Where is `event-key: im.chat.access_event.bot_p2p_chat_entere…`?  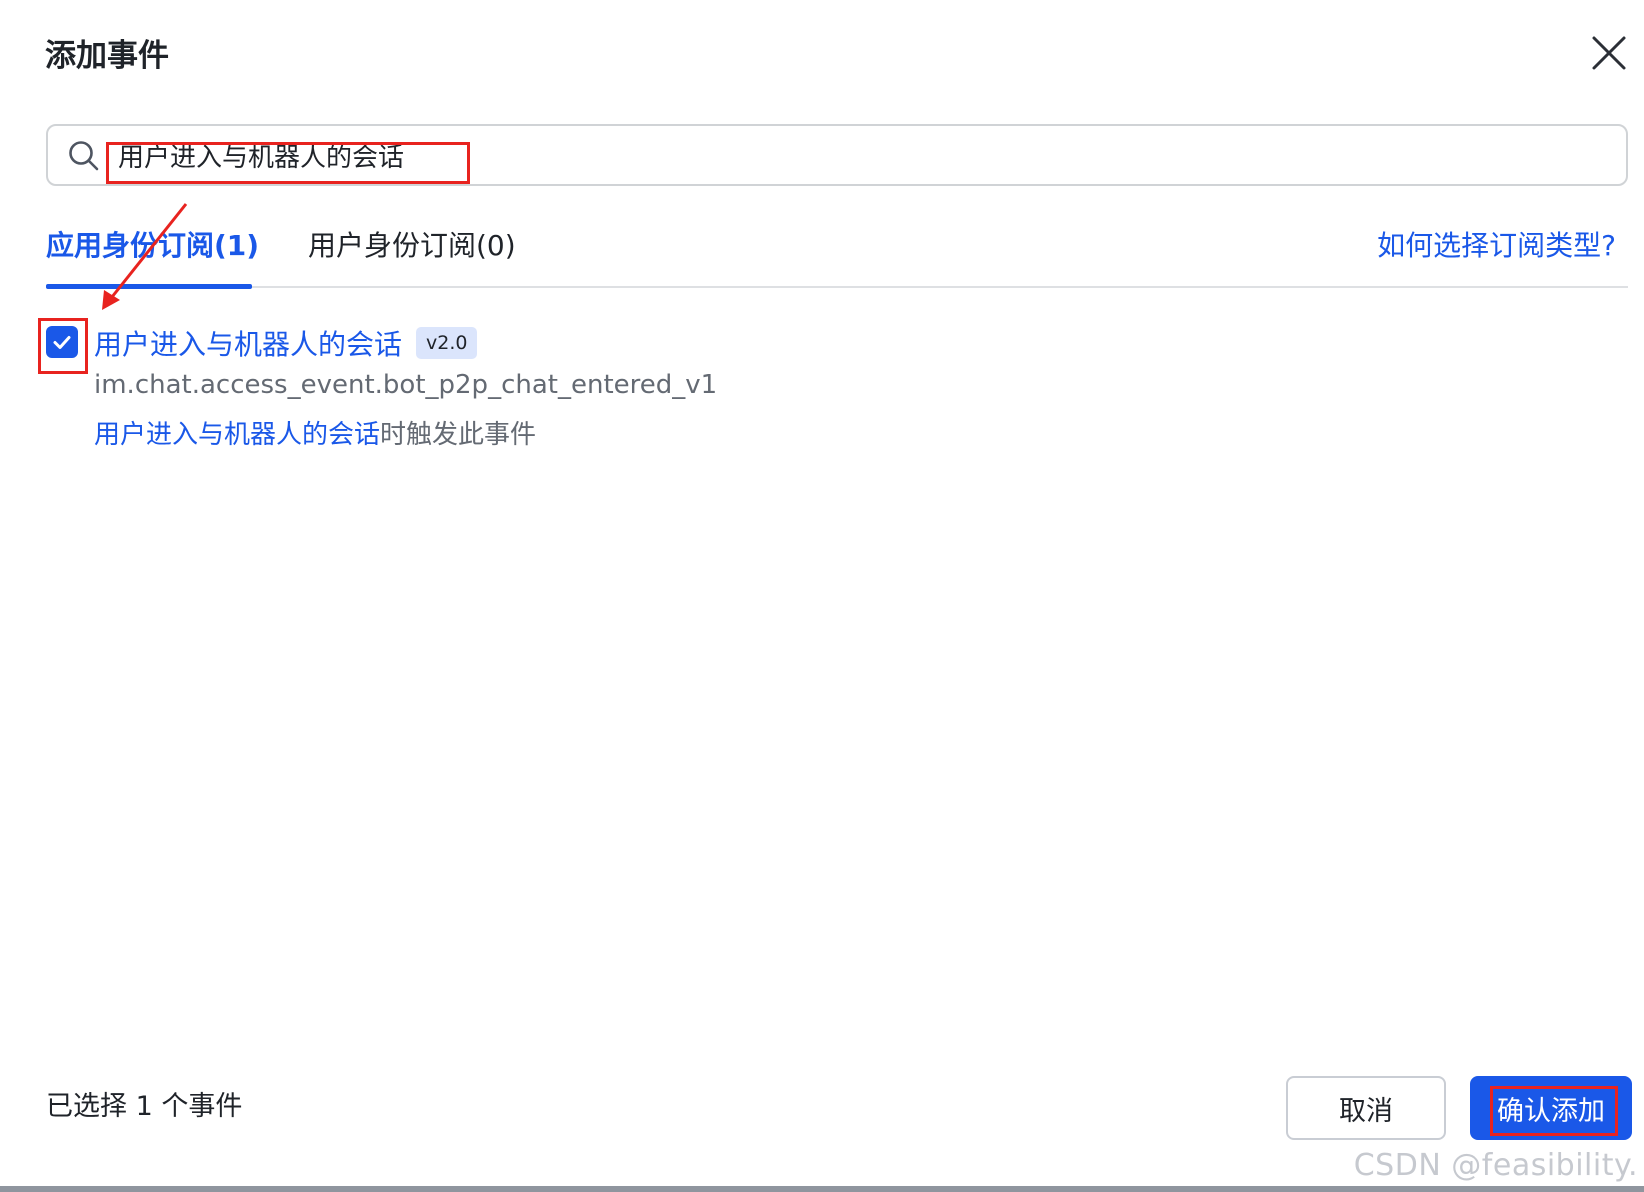
event-key: im.chat.access_event.bot_p2p_chat_entere… is located at coordinates (406, 385).